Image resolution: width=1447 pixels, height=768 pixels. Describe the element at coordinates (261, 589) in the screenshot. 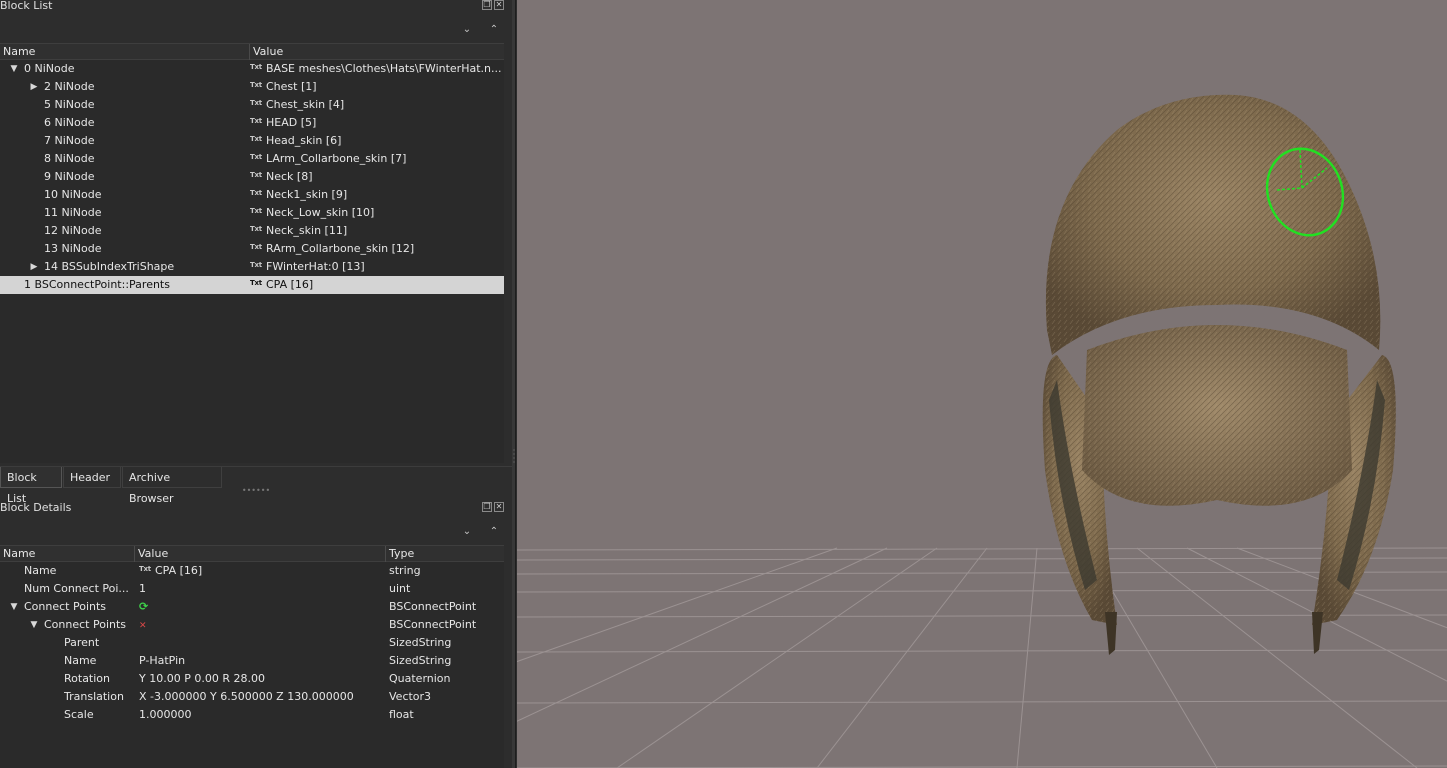

I see `field-value: 1` at that location.